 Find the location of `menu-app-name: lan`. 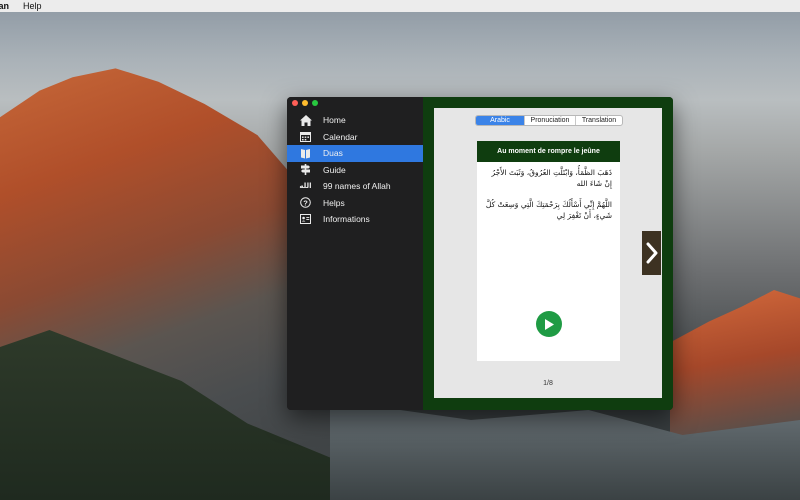

menu-app-name: lan is located at coordinates (4, 6).